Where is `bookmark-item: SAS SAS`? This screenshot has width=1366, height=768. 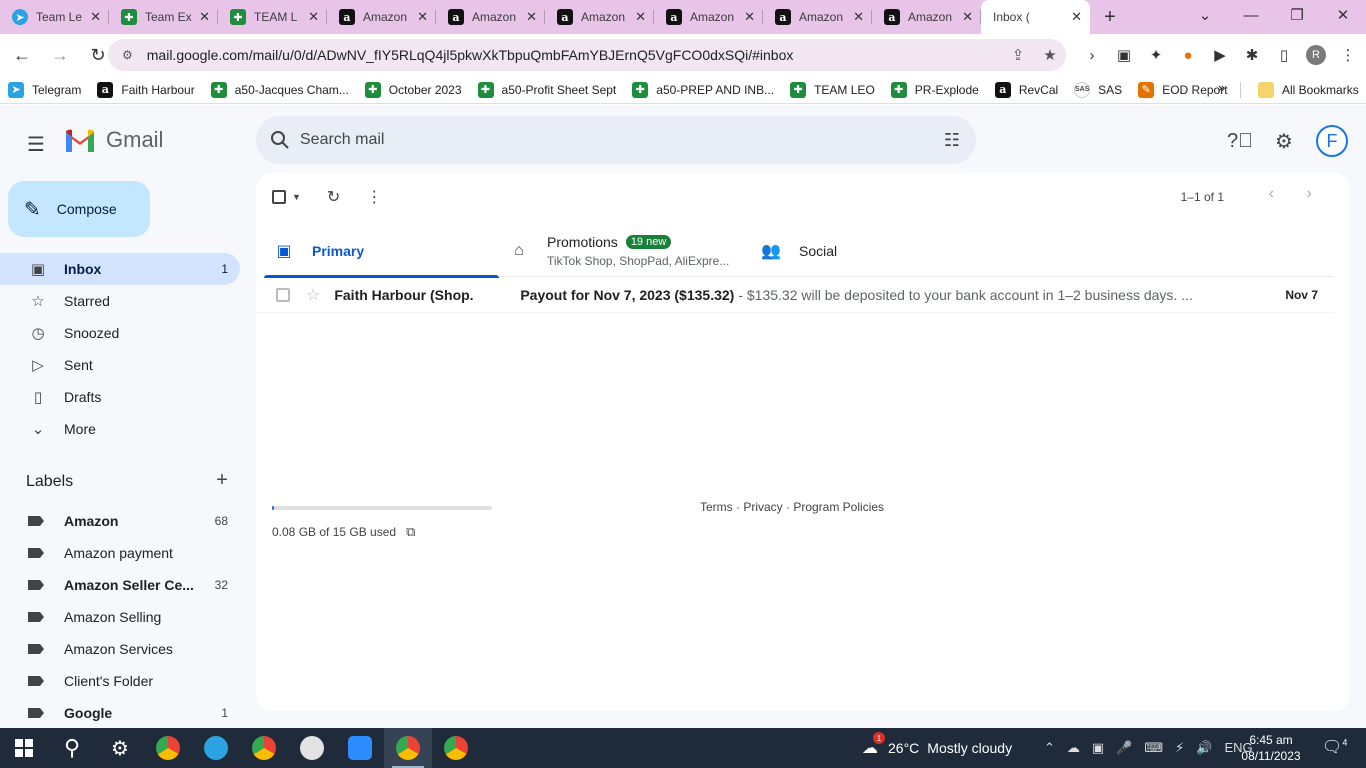 bookmark-item: SAS SAS is located at coordinates (1098, 90).